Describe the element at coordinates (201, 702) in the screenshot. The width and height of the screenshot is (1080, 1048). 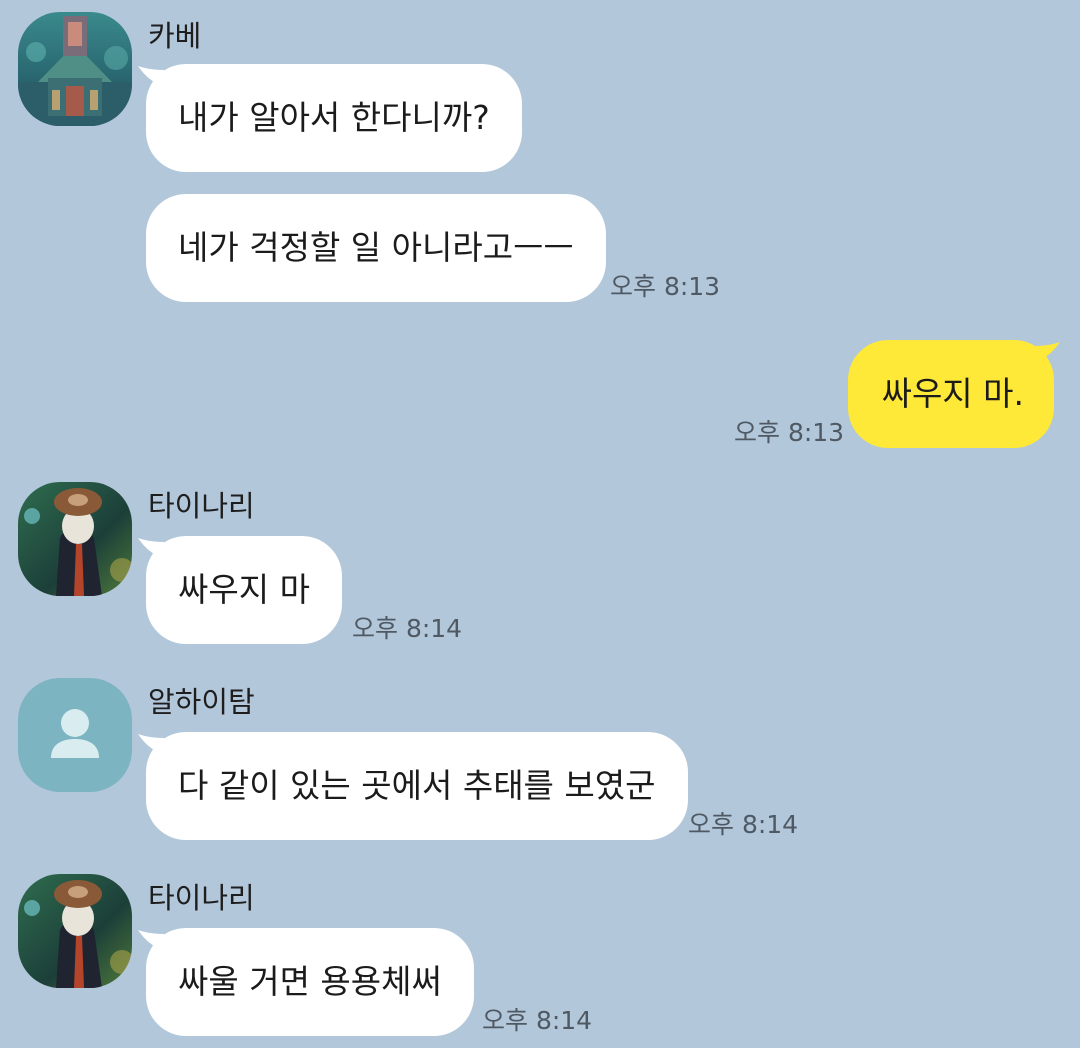
I see `sender-name: 알하이탐` at that location.